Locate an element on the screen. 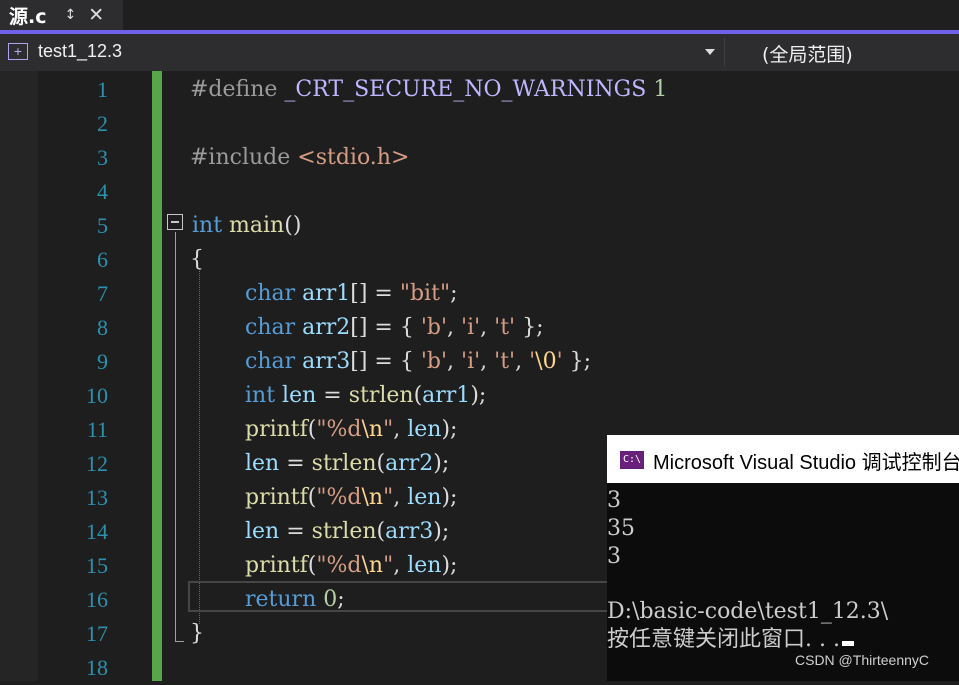 Image resolution: width=959 pixels, height=685 pixels. code-line: { is located at coordinates (197, 260).